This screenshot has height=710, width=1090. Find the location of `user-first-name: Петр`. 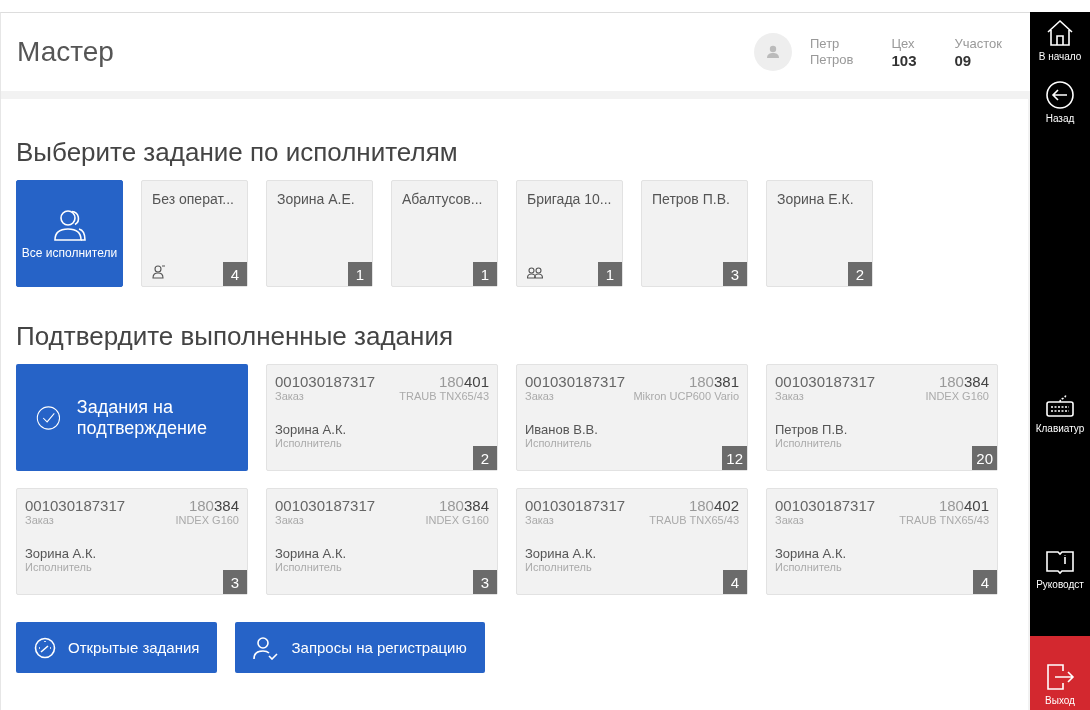

user-first-name: Петр is located at coordinates (825, 44).